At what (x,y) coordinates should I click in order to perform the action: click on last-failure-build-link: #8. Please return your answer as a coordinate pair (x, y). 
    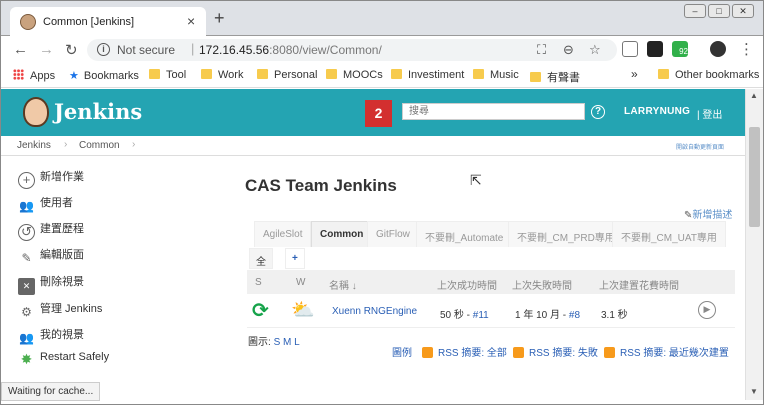
    Looking at the image, I should click on (574, 315).